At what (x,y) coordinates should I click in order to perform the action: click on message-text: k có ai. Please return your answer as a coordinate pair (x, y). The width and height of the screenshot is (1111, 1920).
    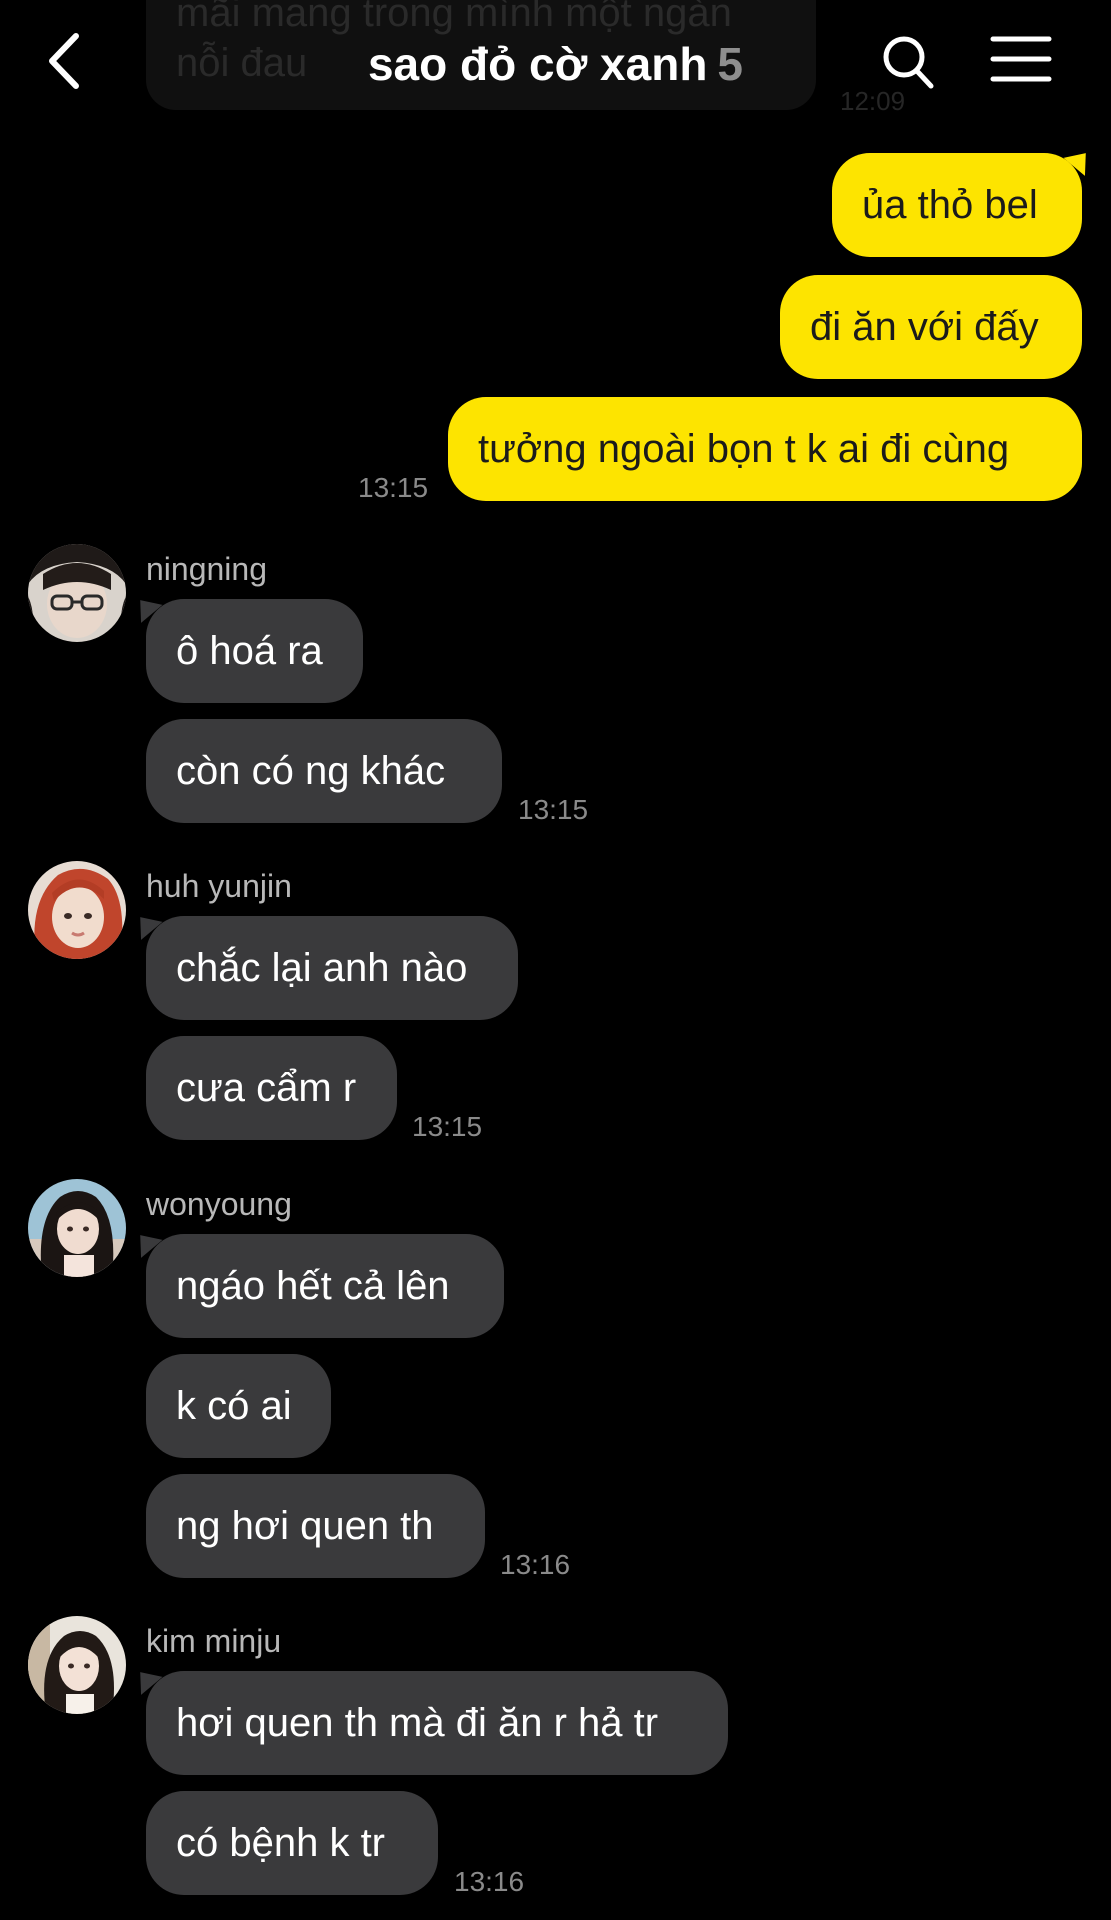
    Looking at the image, I should click on (234, 1406).